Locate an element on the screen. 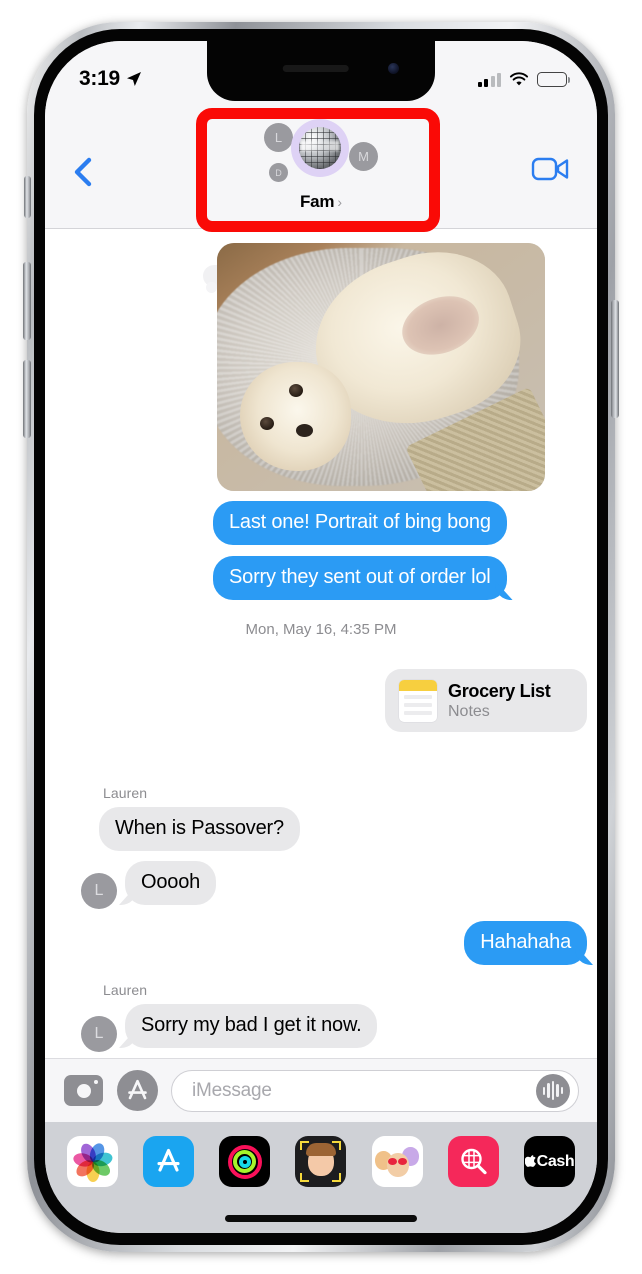  message-bubble-received: Sorry my bad I get it now. is located at coordinates (251, 1026).